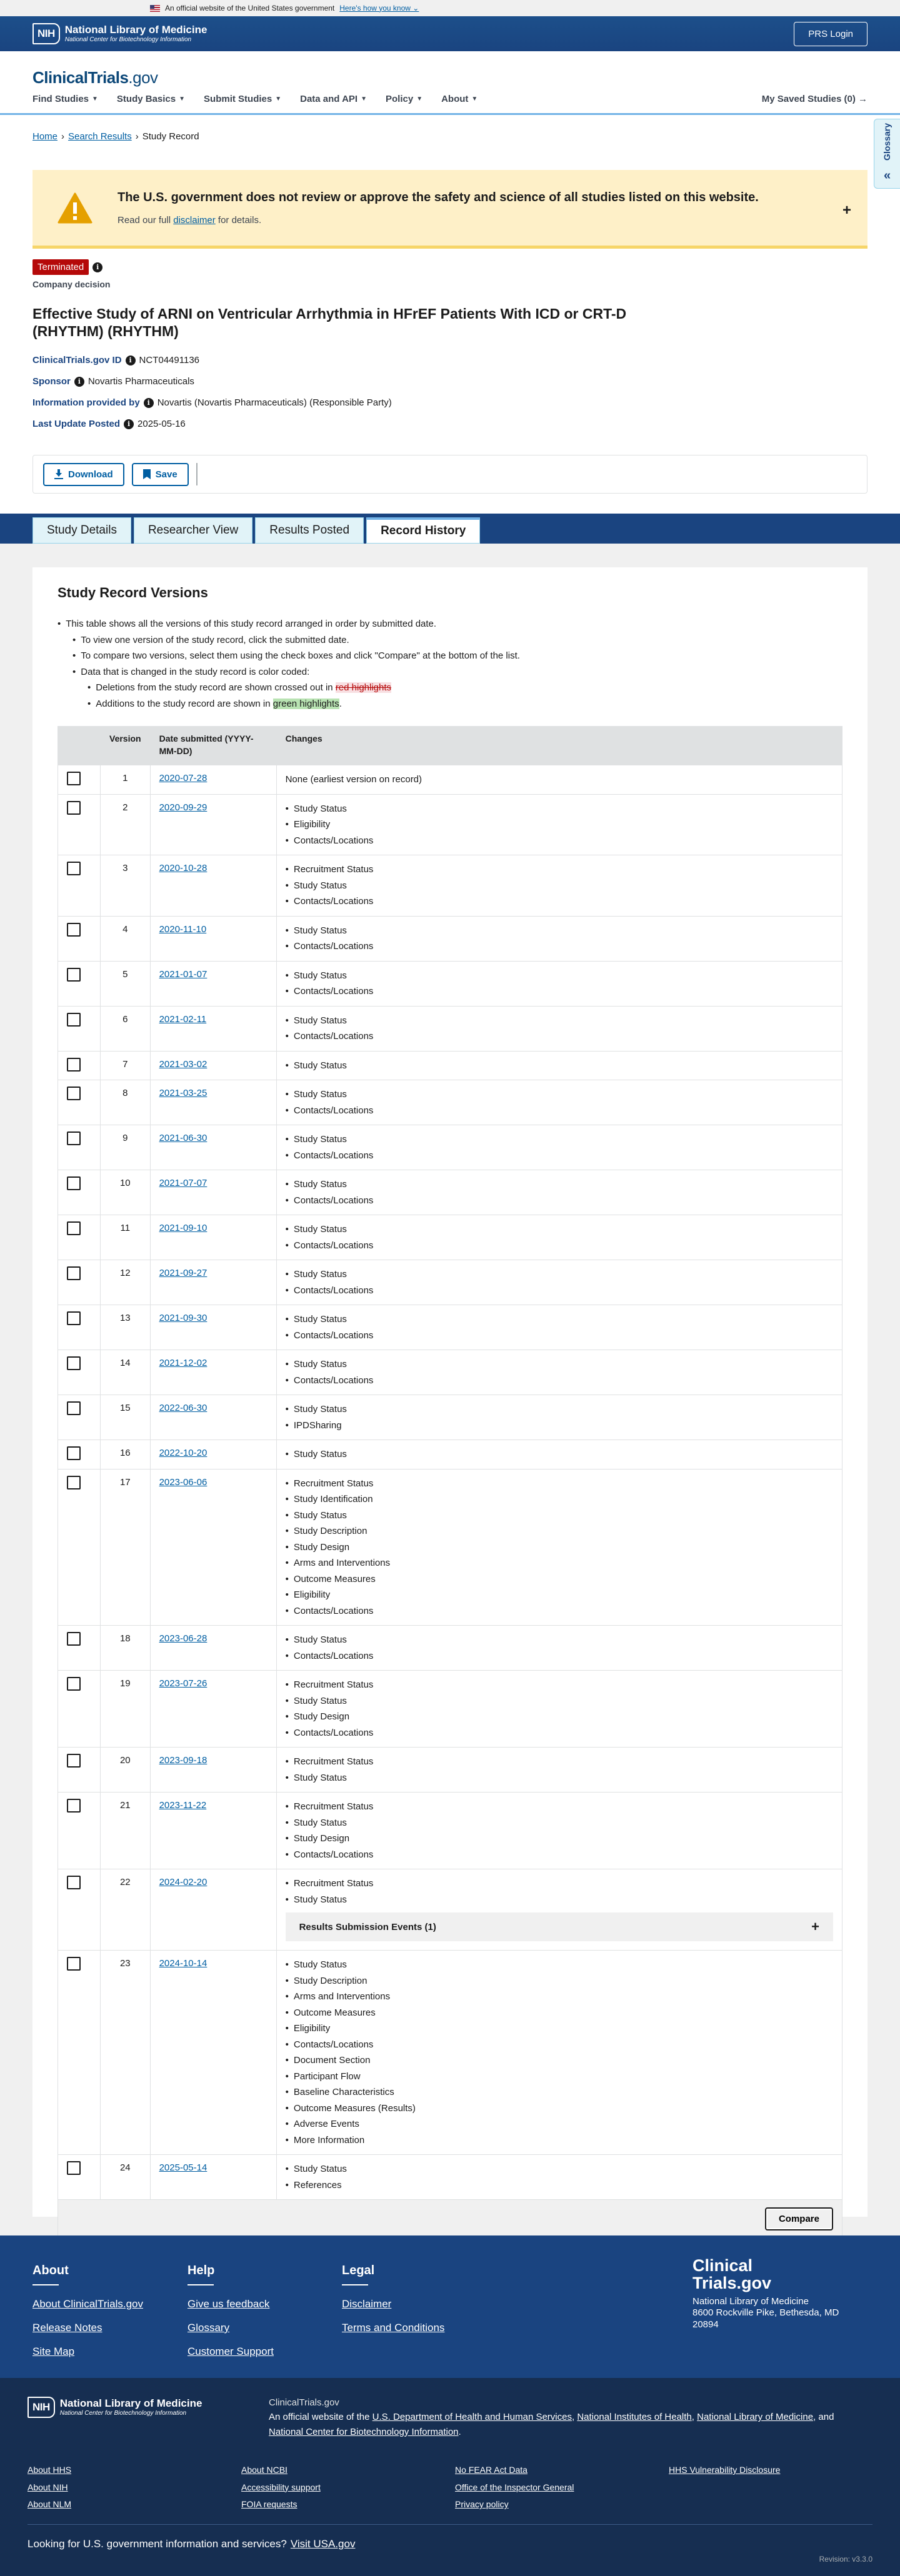 The image size is (900, 2576). What do you see at coordinates (562, 2505) in the screenshot?
I see `footer-link: Privacy policy` at bounding box center [562, 2505].